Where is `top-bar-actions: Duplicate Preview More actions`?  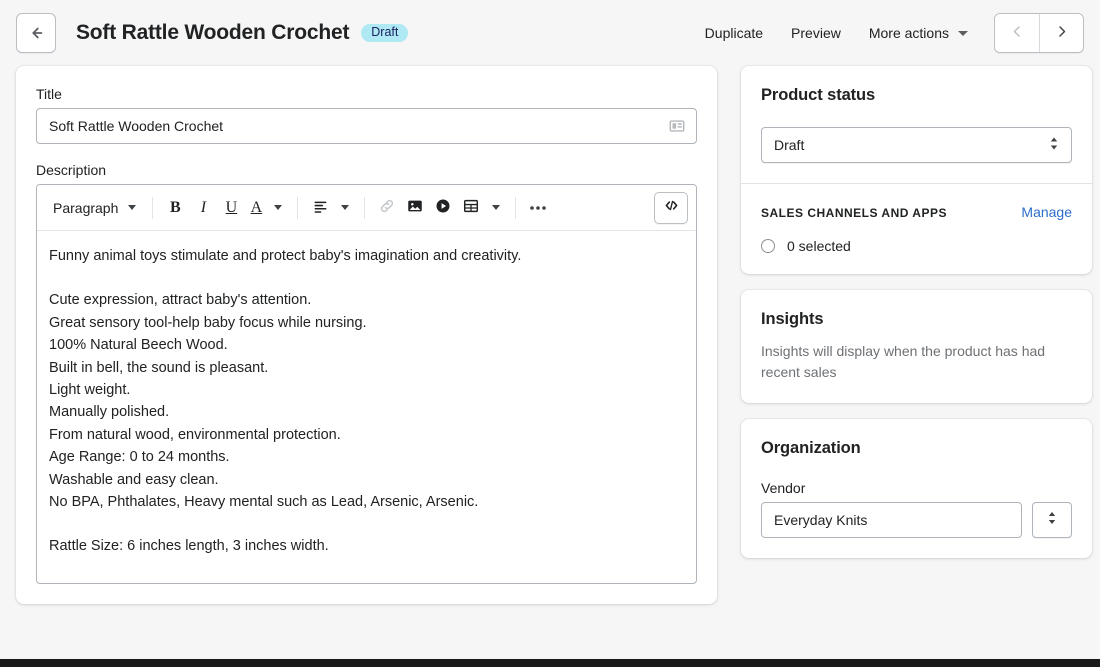
top-bar-actions: Duplicate Preview More actions is located at coordinates (887, 33).